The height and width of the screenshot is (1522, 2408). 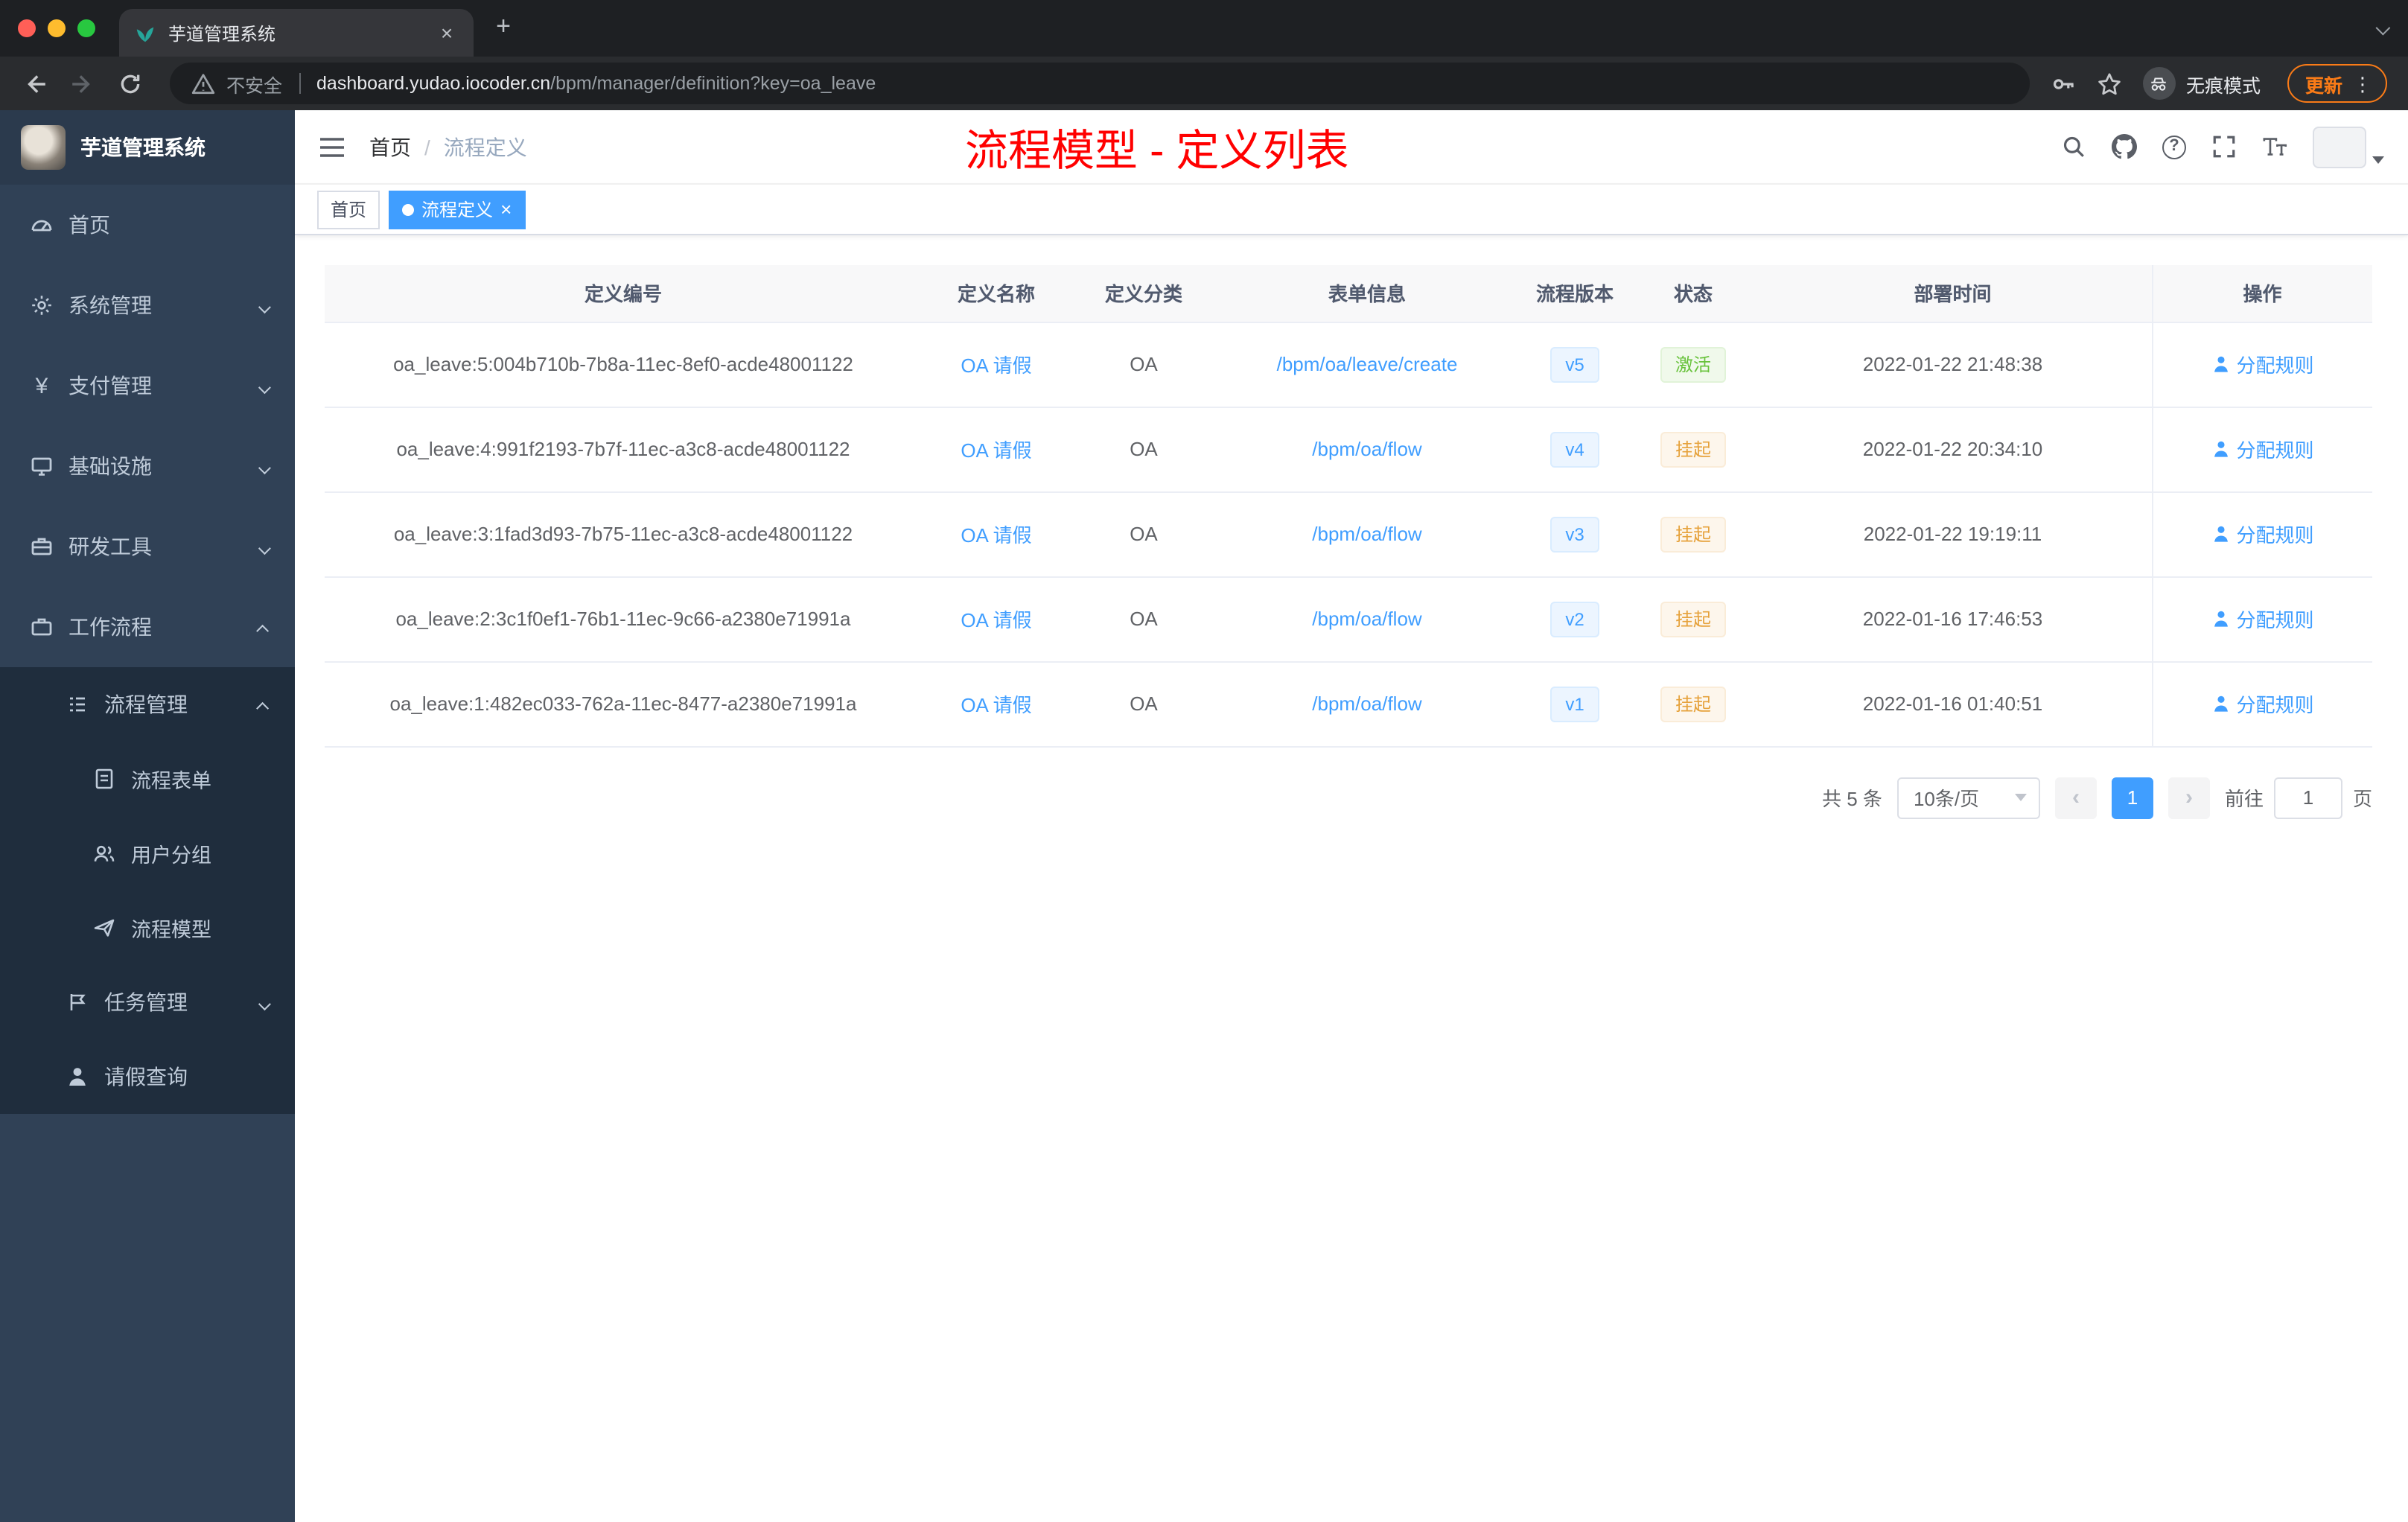 What do you see at coordinates (2188, 797) in the screenshot?
I see `next-page-button` at bounding box center [2188, 797].